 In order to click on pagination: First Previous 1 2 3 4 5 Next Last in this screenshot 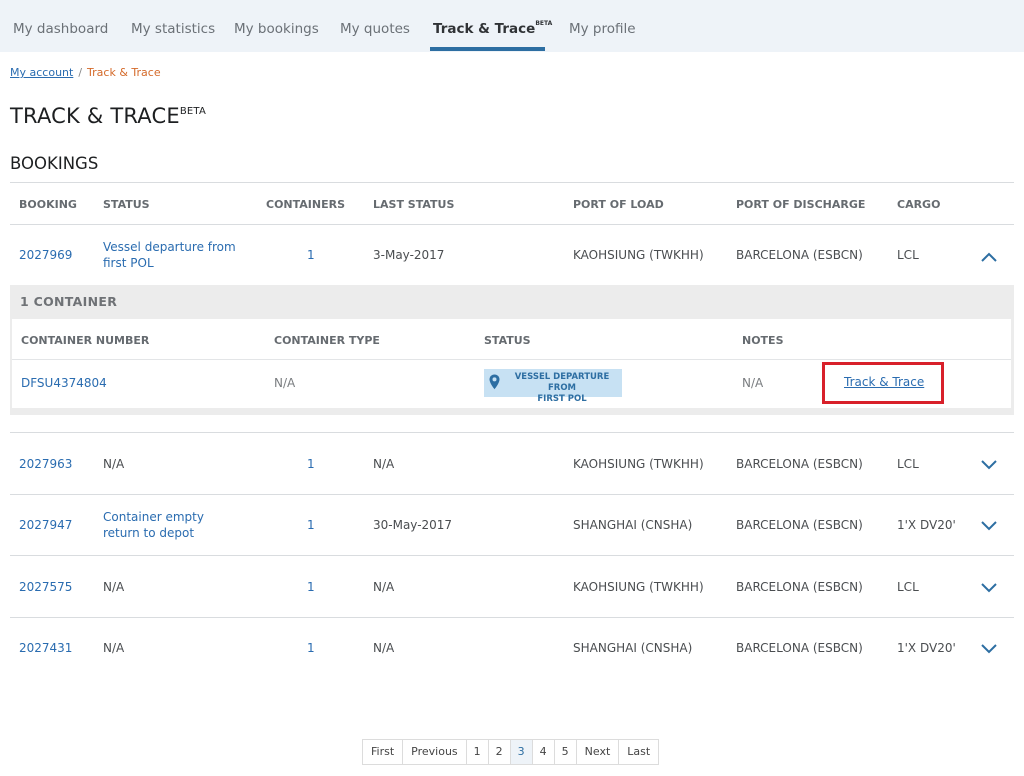, I will do `click(511, 752)`.